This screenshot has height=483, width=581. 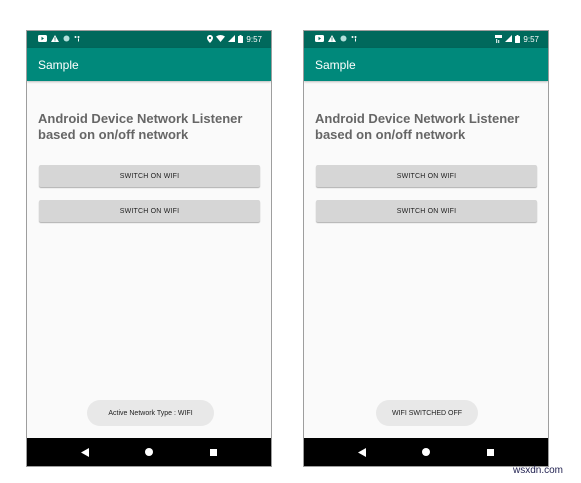 I want to click on toast-message: WIFI SWITCHED OFF, so click(x=427, y=413).